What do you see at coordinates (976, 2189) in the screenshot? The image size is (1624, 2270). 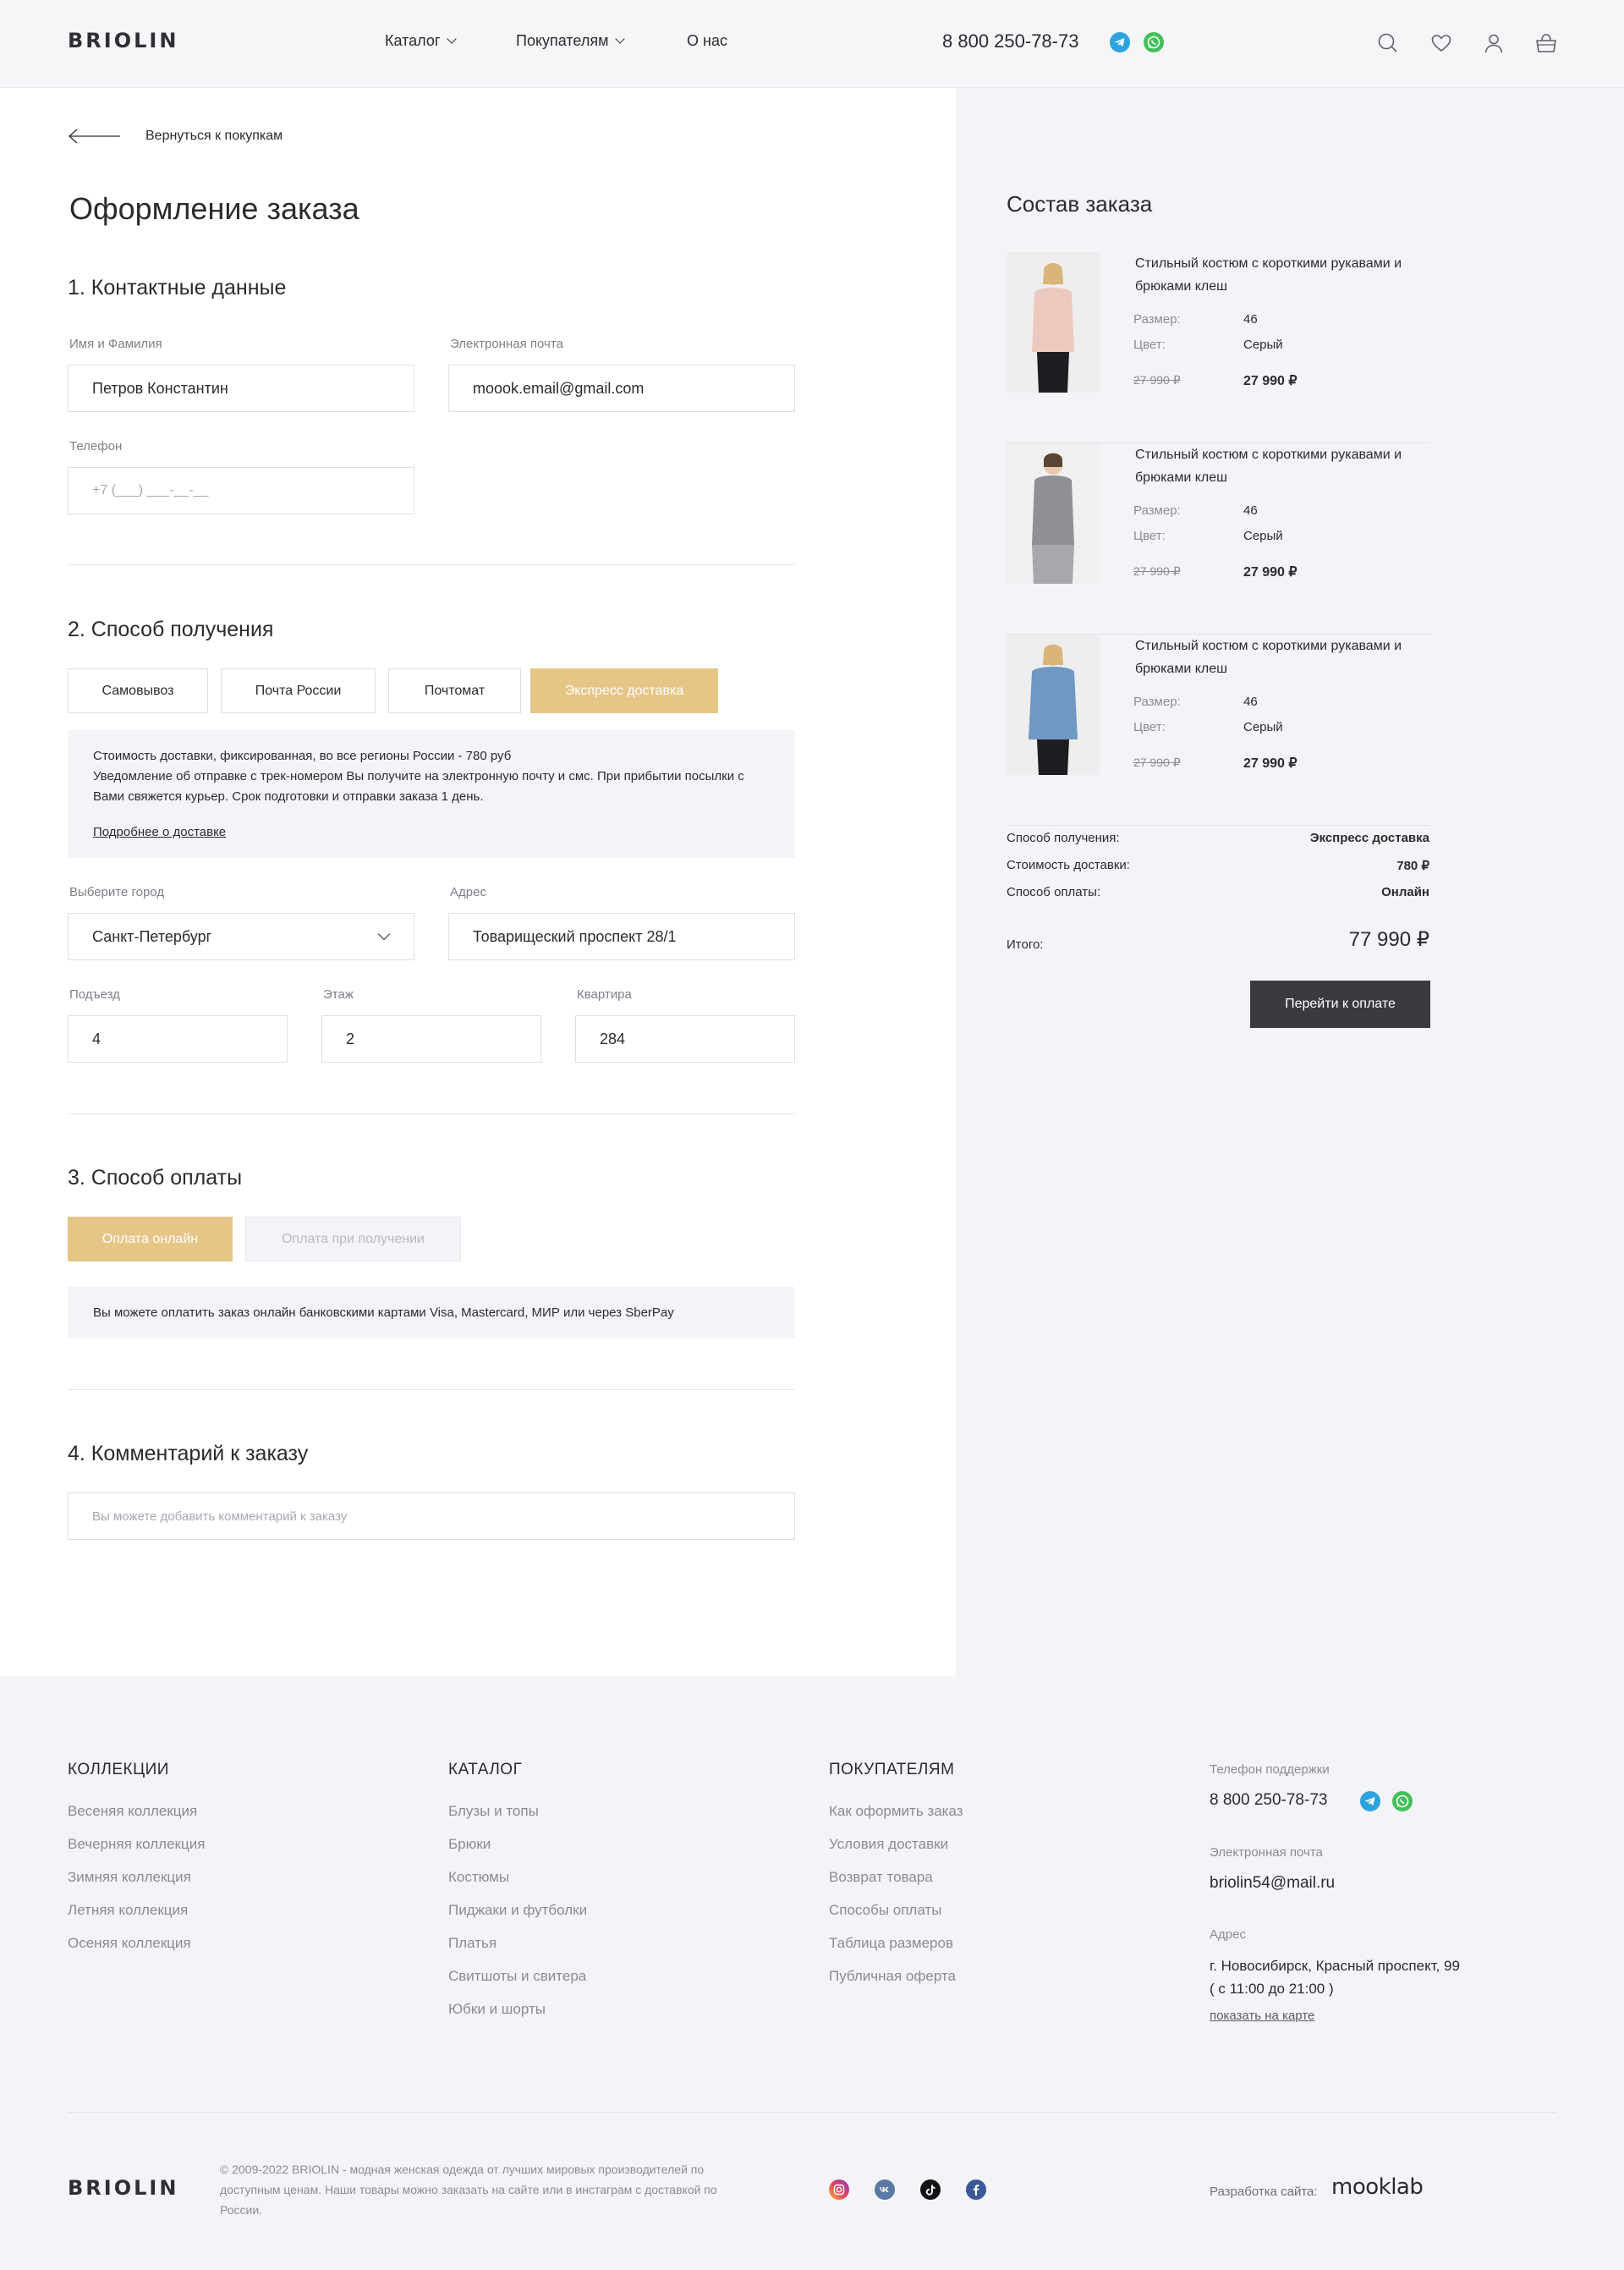 I see `facebook-icon` at bounding box center [976, 2189].